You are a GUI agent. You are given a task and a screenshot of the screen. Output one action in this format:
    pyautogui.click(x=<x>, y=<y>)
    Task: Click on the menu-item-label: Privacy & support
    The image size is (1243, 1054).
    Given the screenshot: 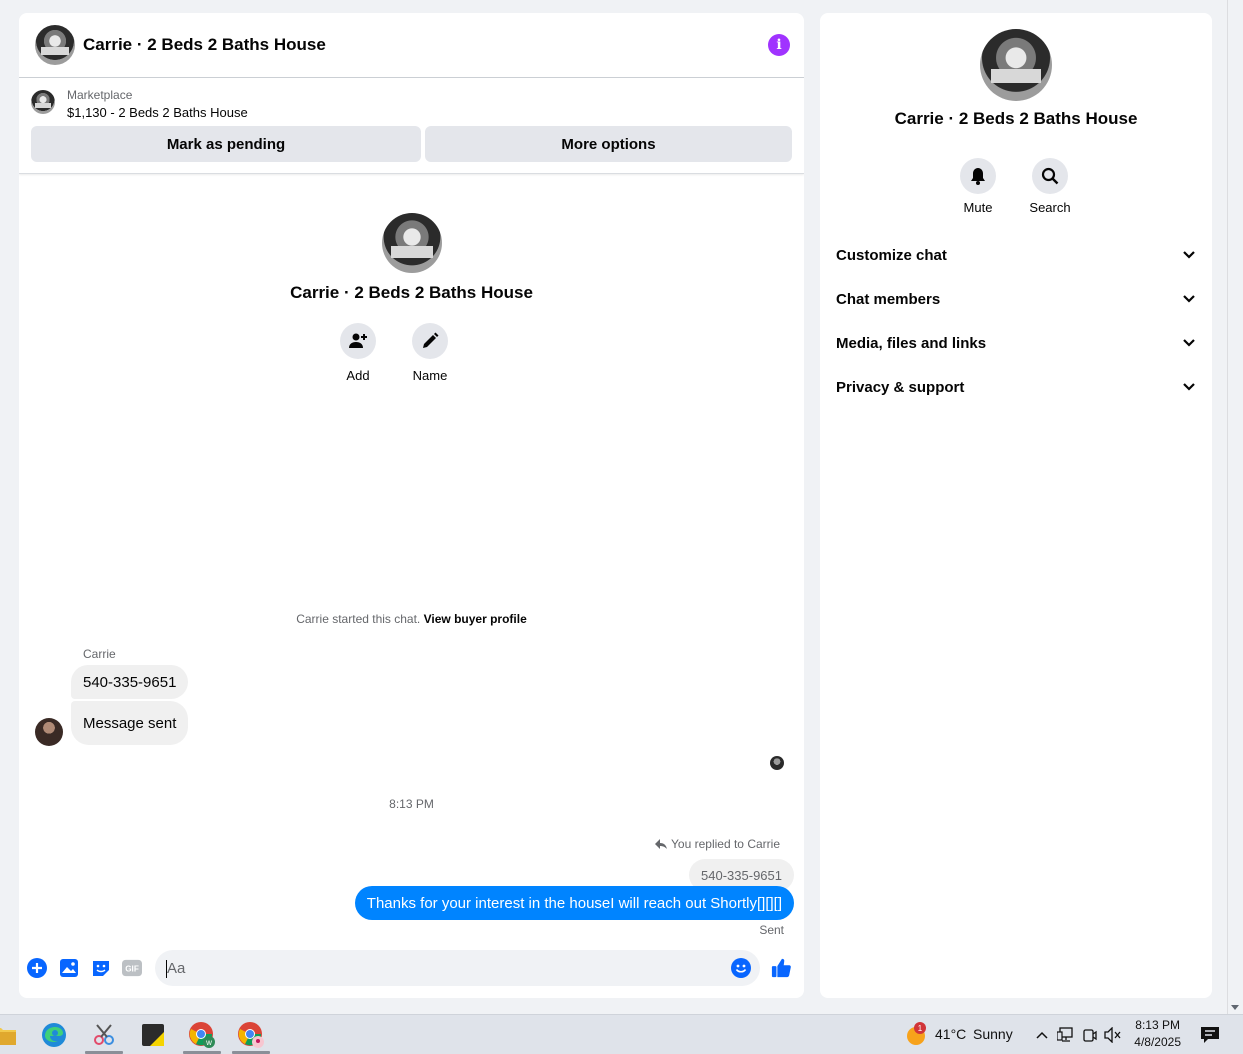 What is the action you would take?
    pyautogui.click(x=900, y=387)
    